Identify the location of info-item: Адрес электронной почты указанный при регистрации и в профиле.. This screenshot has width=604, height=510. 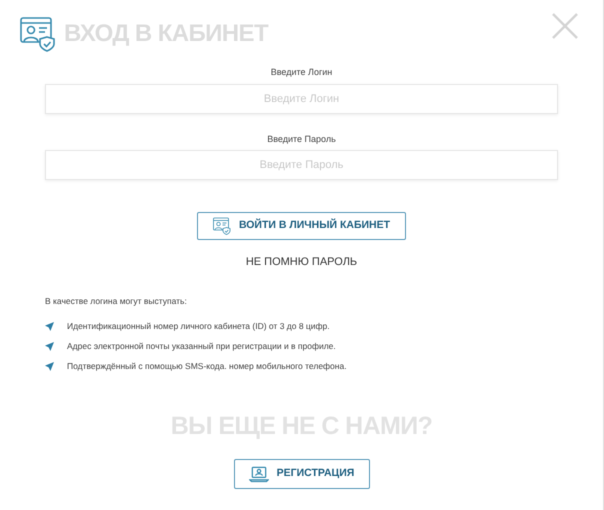
(201, 346).